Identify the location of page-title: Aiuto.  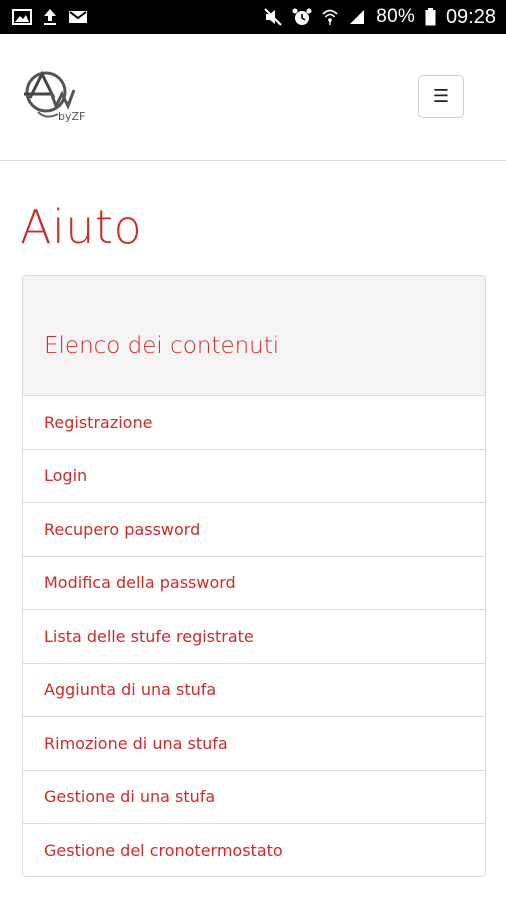
(81, 227).